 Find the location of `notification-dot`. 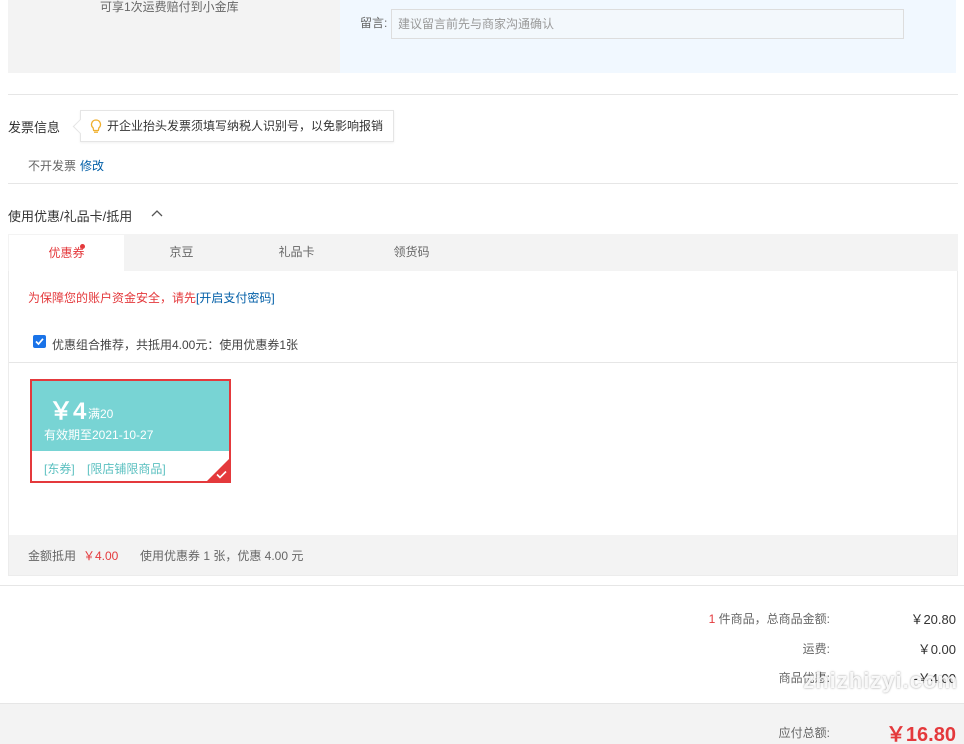

notification-dot is located at coordinates (82, 246).